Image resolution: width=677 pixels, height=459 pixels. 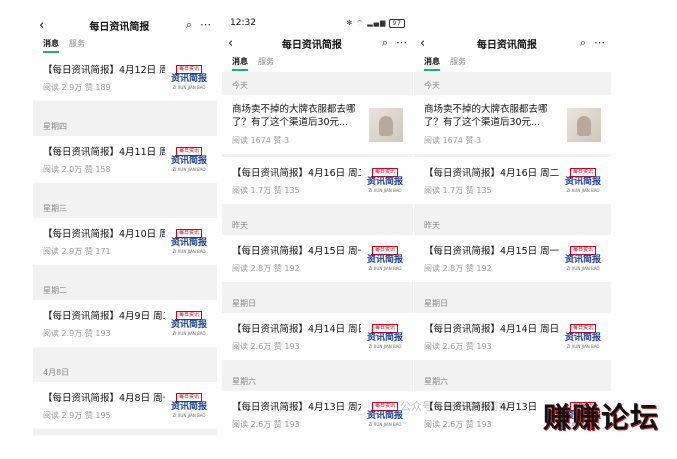 What do you see at coordinates (436, 381) in the screenshot?
I see `date-label: 星期六` at bounding box center [436, 381].